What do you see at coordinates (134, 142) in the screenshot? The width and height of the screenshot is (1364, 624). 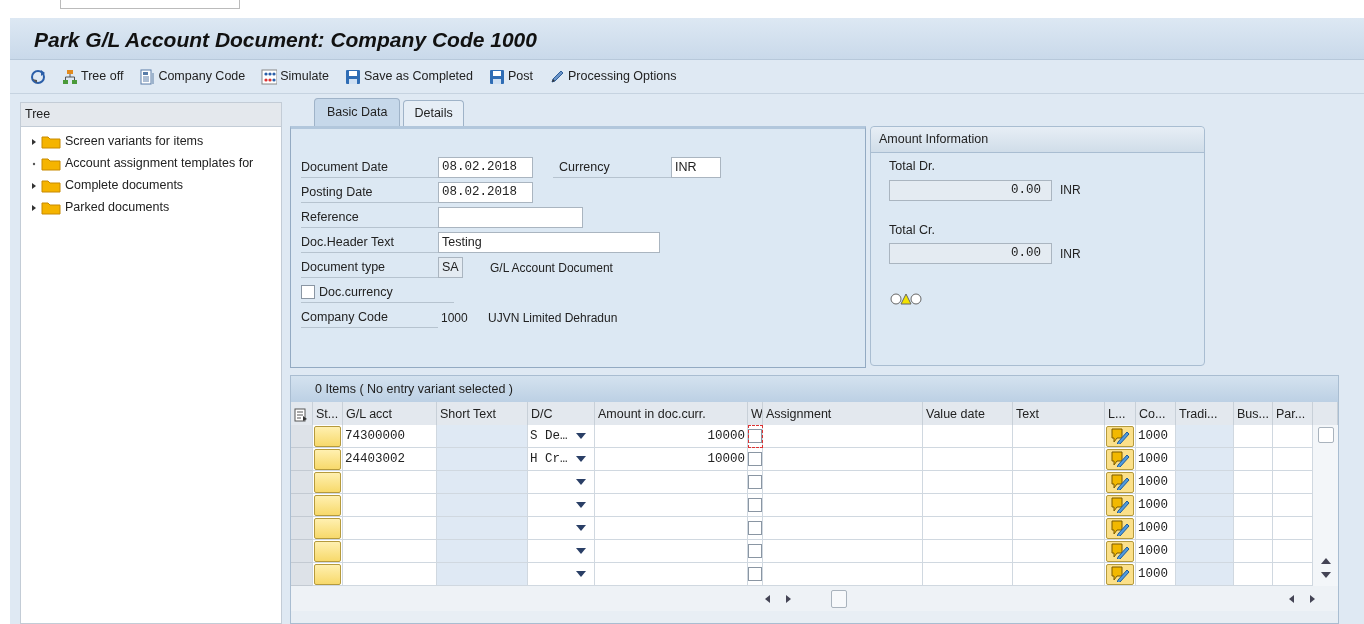 I see `tree-item: Screen variants for items` at bounding box center [134, 142].